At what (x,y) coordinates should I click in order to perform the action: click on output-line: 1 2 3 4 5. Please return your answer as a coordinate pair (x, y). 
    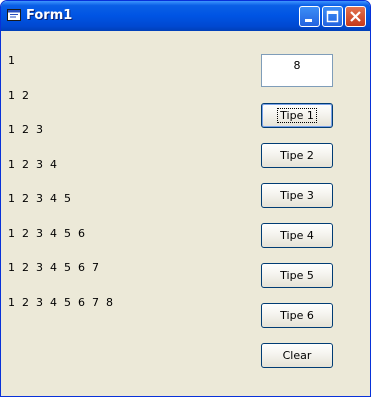
    Looking at the image, I should click on (39, 198).